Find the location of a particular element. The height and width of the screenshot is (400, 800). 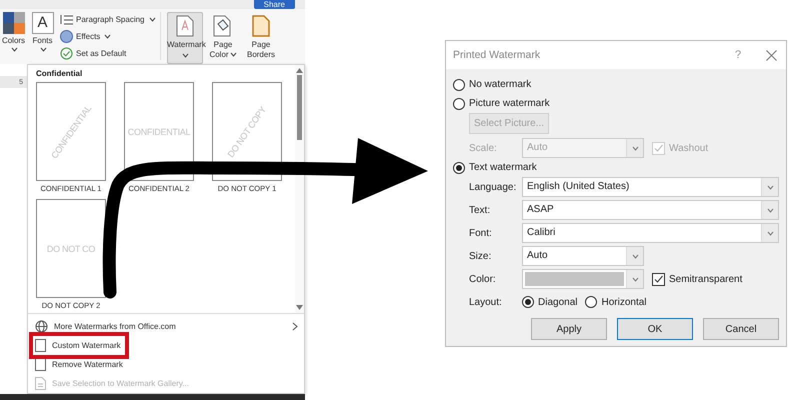

field-label: Size: is located at coordinates (480, 256).